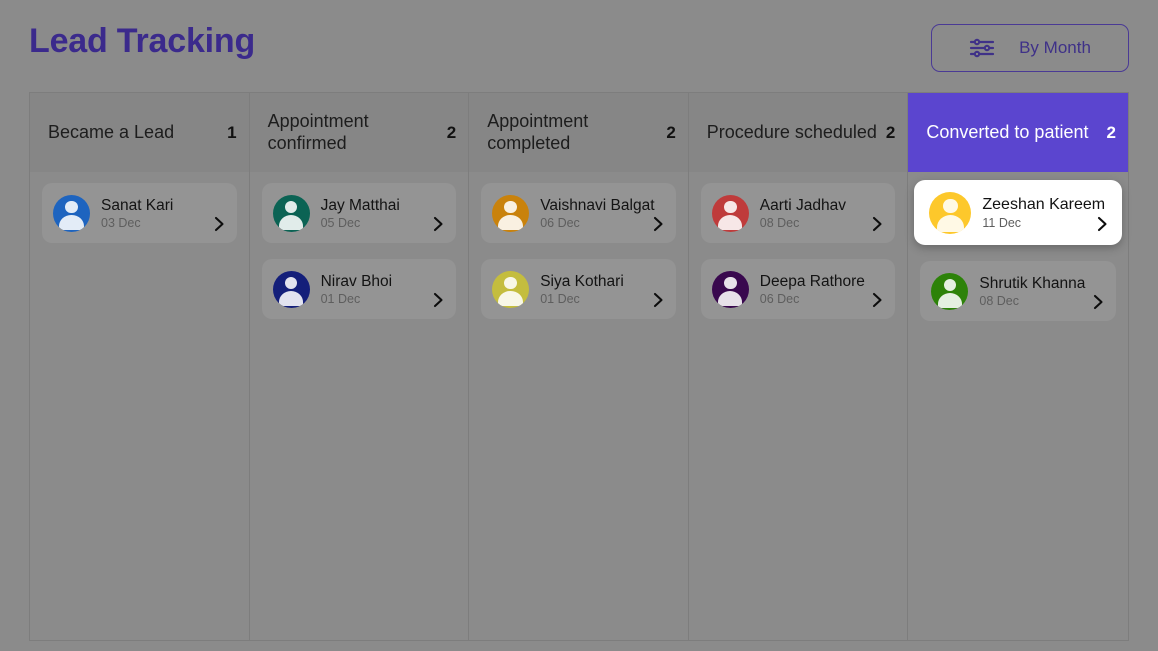 Image resolution: width=1158 pixels, height=651 pixels. I want to click on column-header: Appointment completed 2, so click(578, 132).